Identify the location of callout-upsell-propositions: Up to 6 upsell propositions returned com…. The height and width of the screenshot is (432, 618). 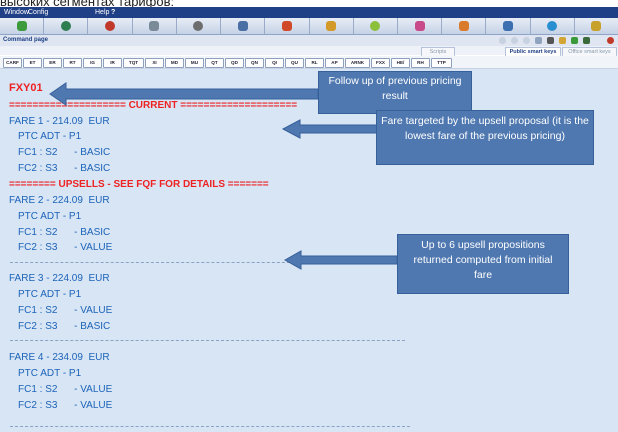
(483, 264).